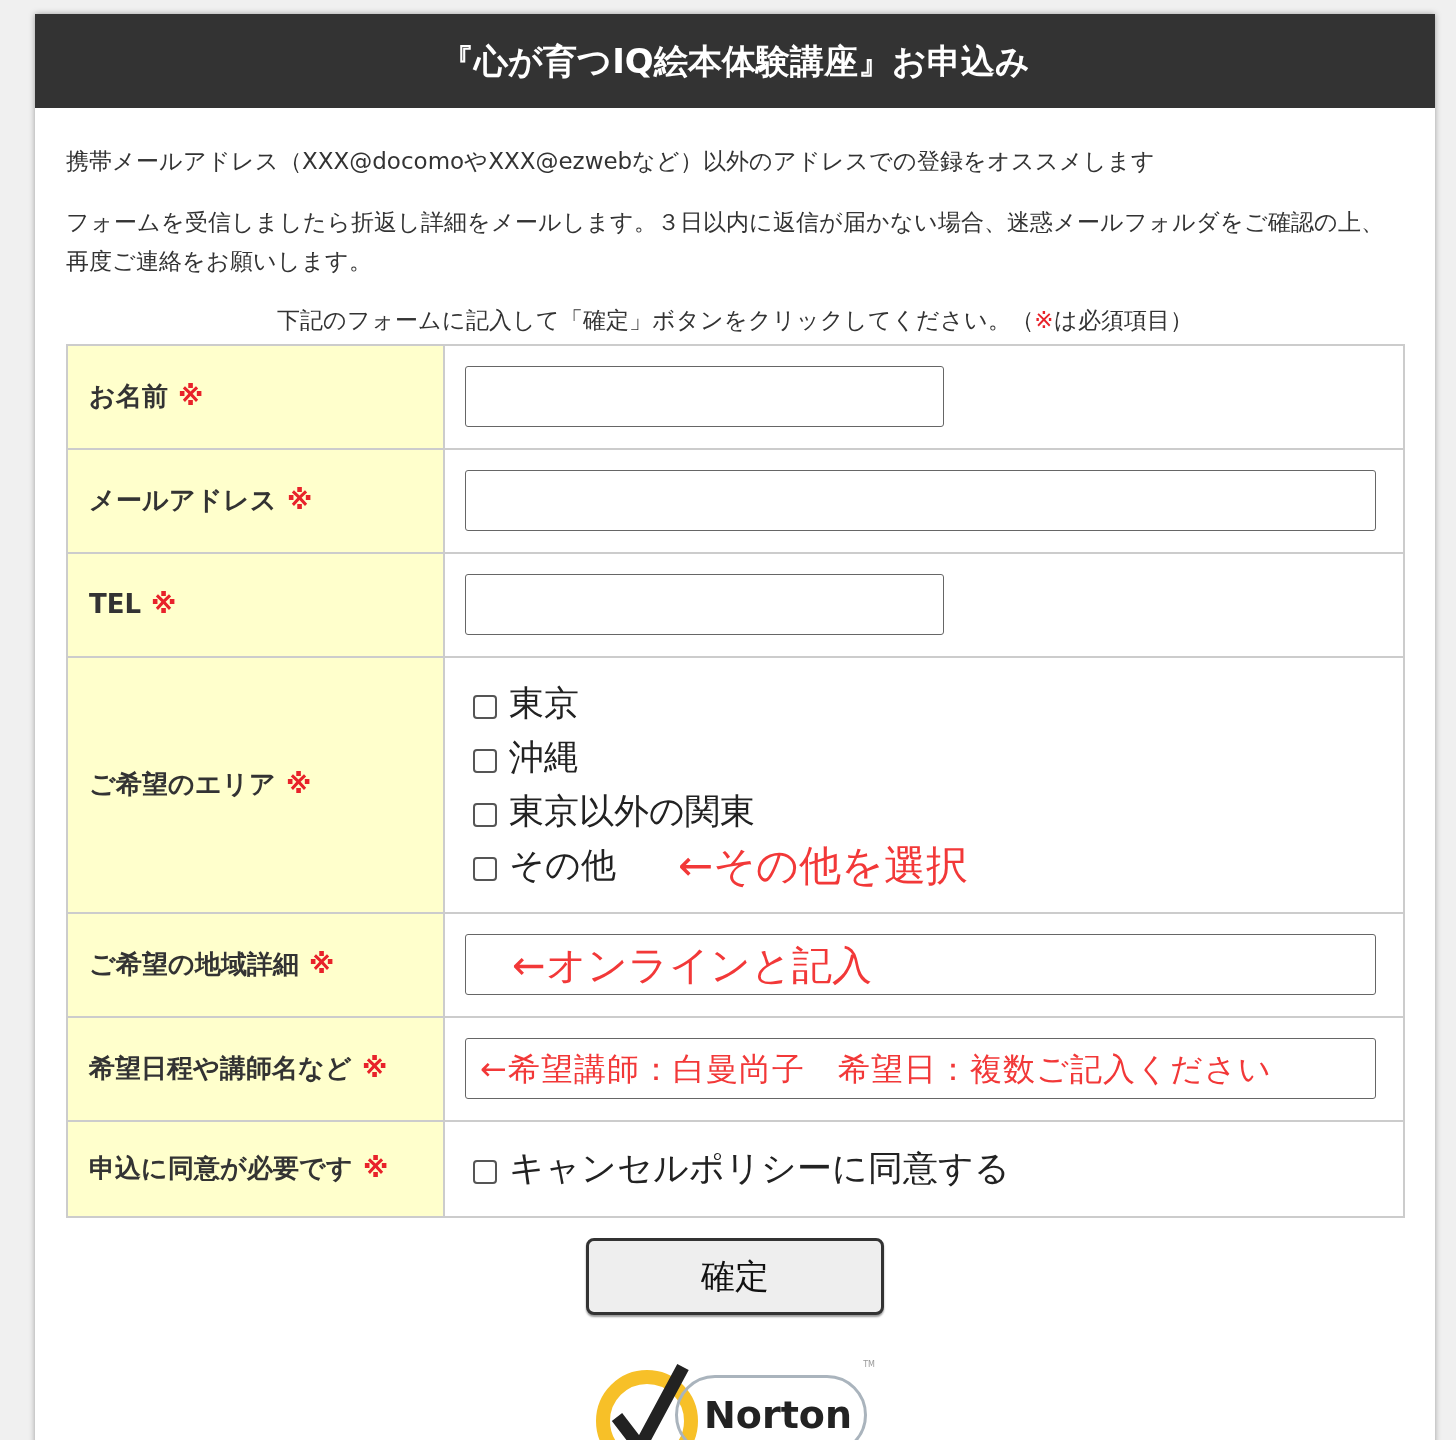 The width and height of the screenshot is (1456, 1440). What do you see at coordinates (146, 396) in the screenshot?
I see `field-label: お名前 ※` at bounding box center [146, 396].